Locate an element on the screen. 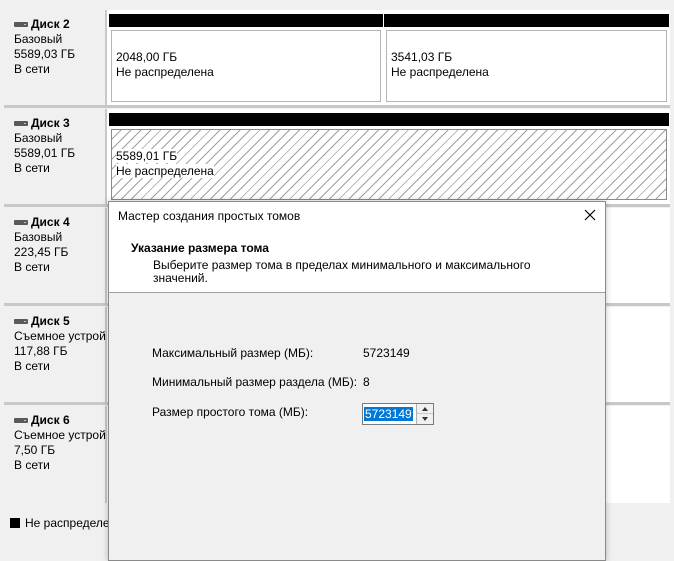 The width and height of the screenshot is (674, 561). dialog-titlebar: Мастер создания простых томов is located at coordinates (357, 216).